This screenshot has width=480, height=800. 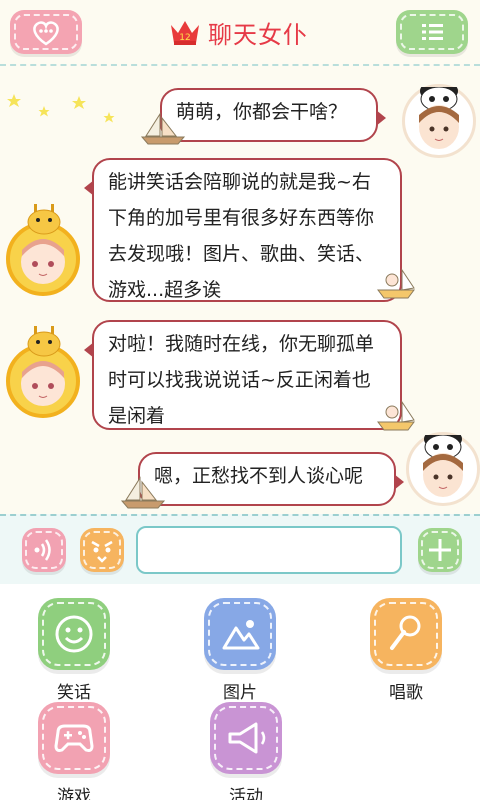 I want to click on plus-icon, so click(x=440, y=550).